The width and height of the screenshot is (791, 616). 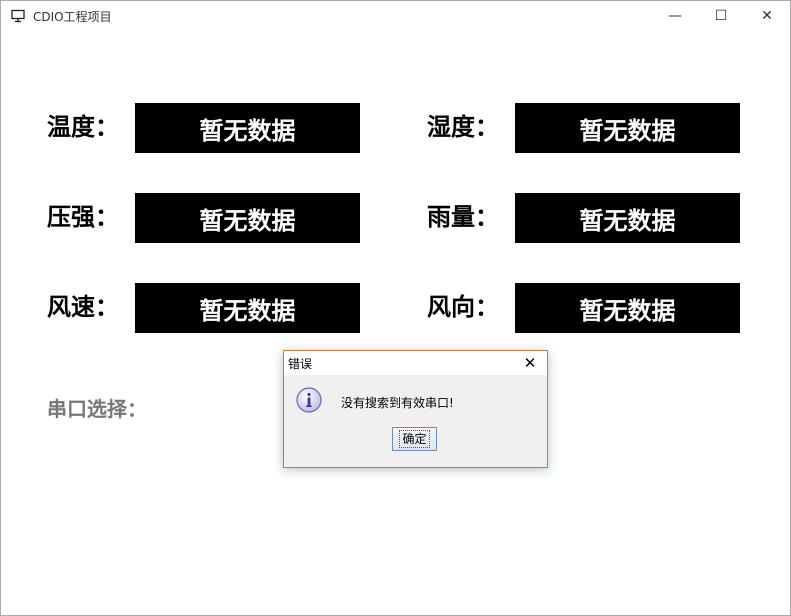 I want to click on wind-speed-value: 暂无数据, so click(x=247, y=308).